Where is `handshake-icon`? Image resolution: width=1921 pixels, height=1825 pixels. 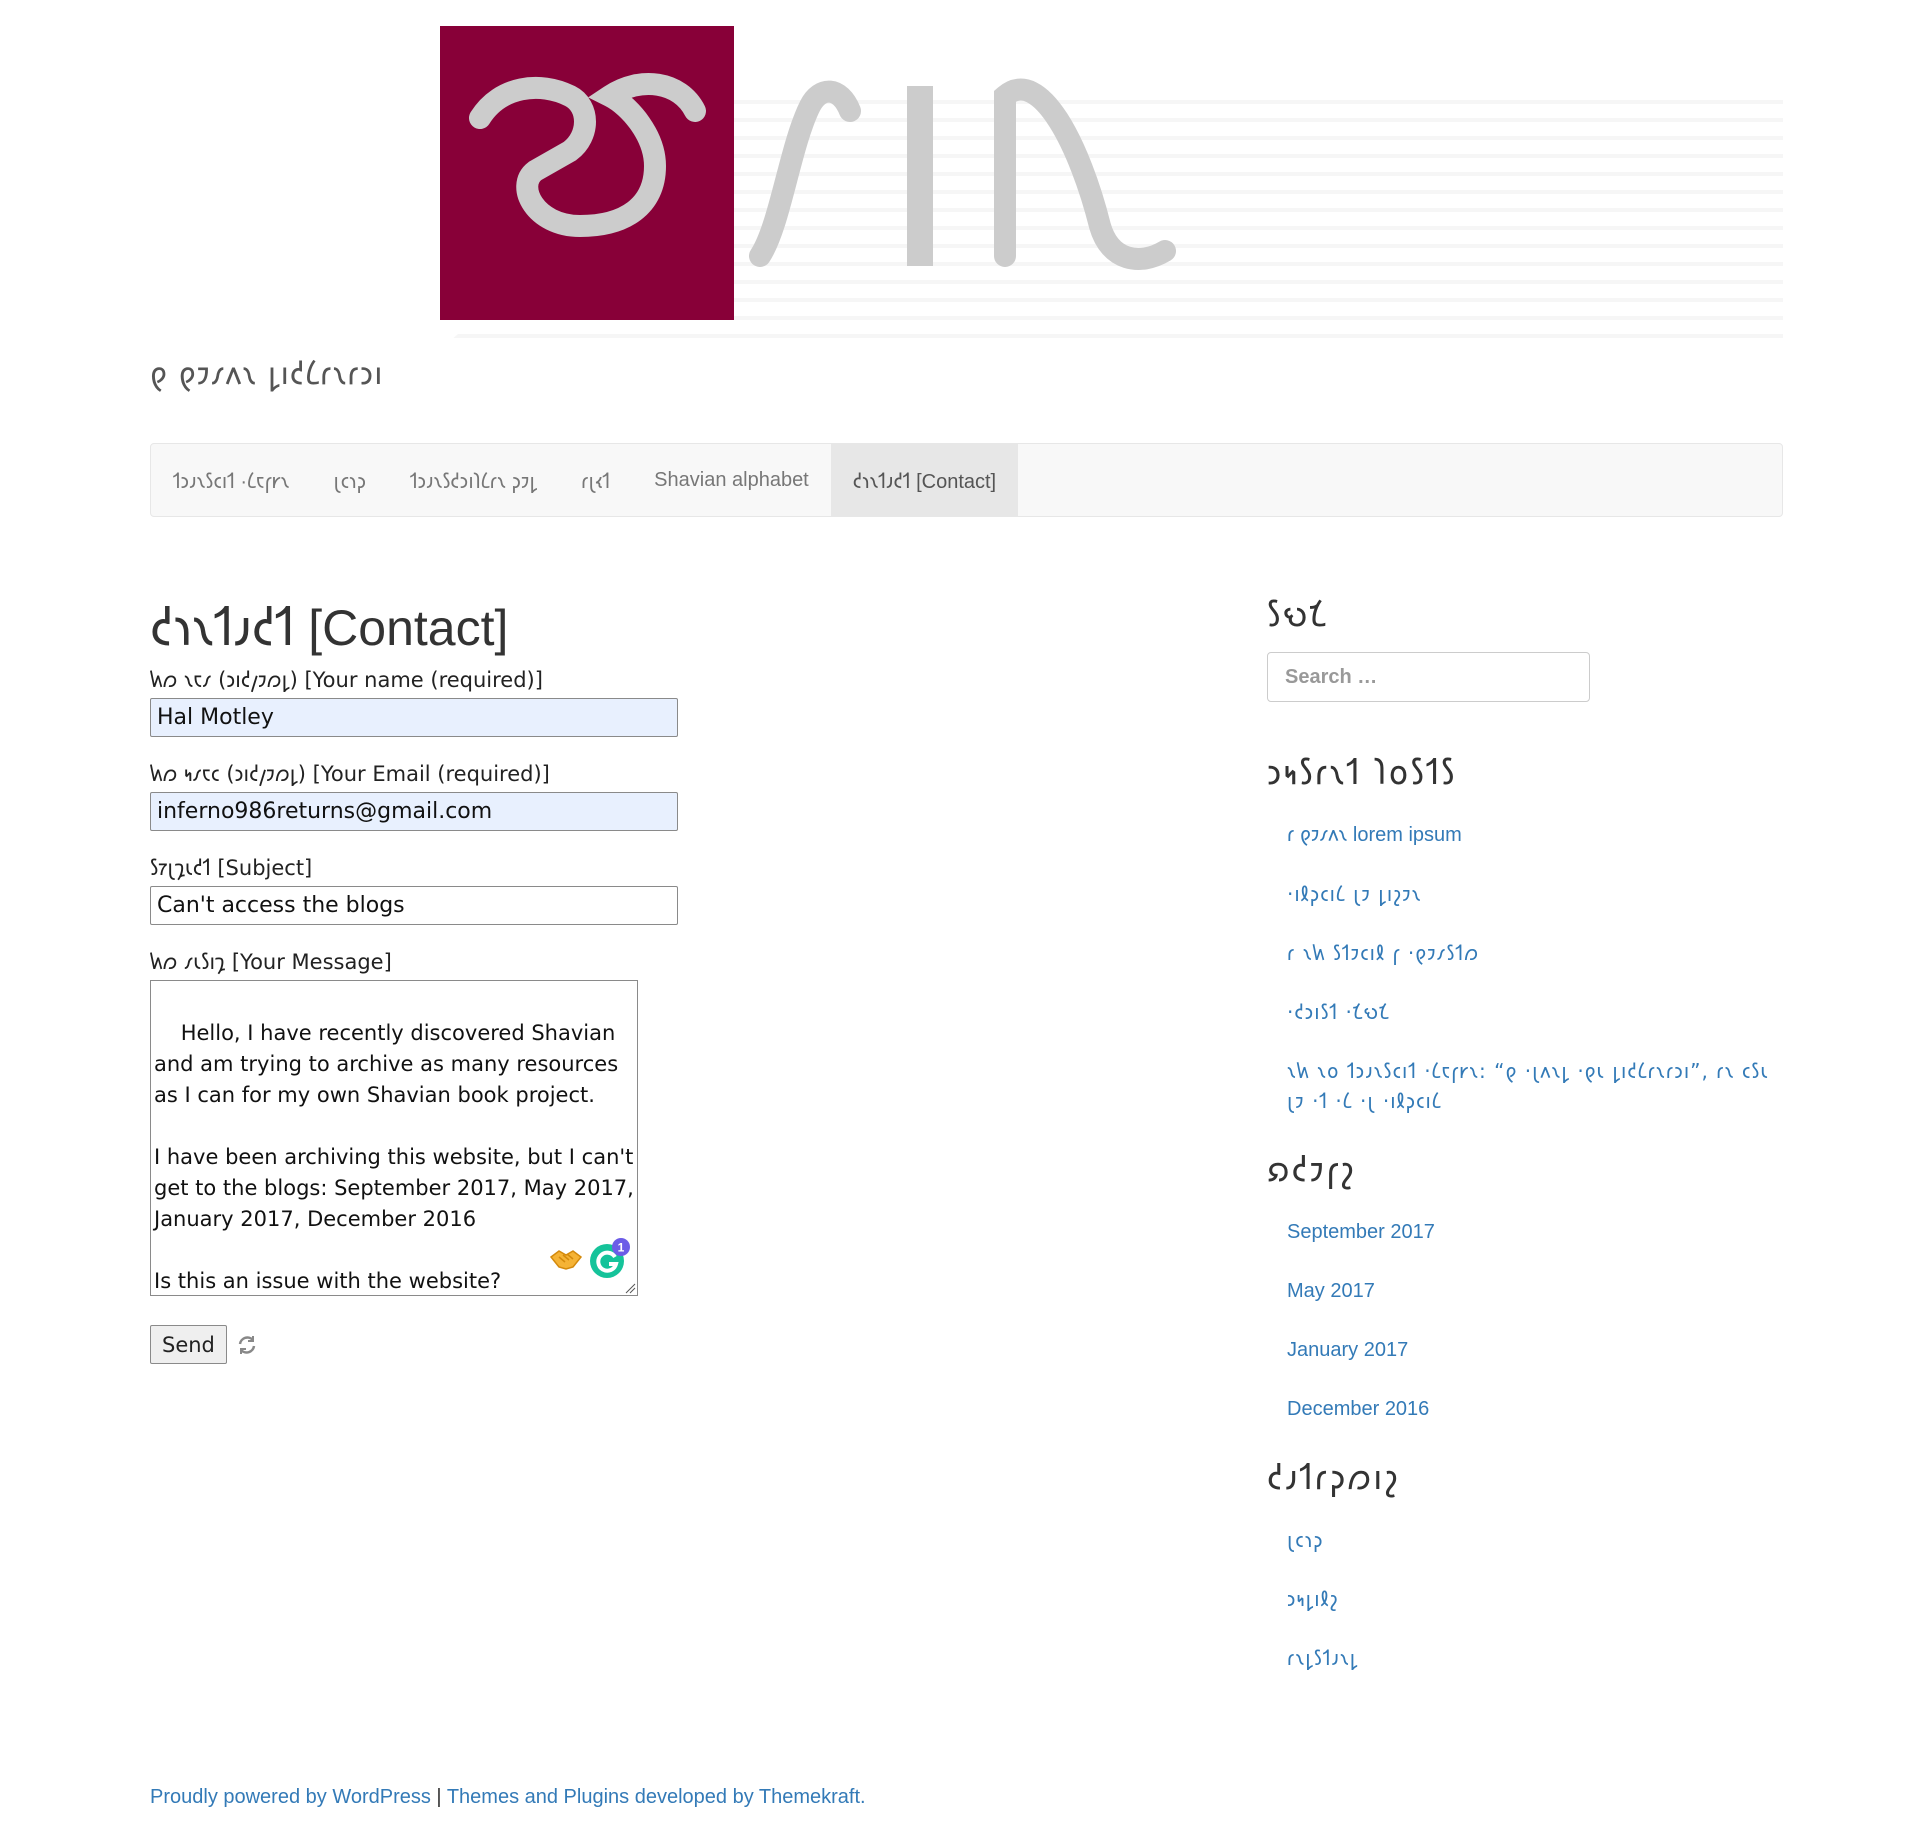
handshake-icon is located at coordinates (566, 1259).